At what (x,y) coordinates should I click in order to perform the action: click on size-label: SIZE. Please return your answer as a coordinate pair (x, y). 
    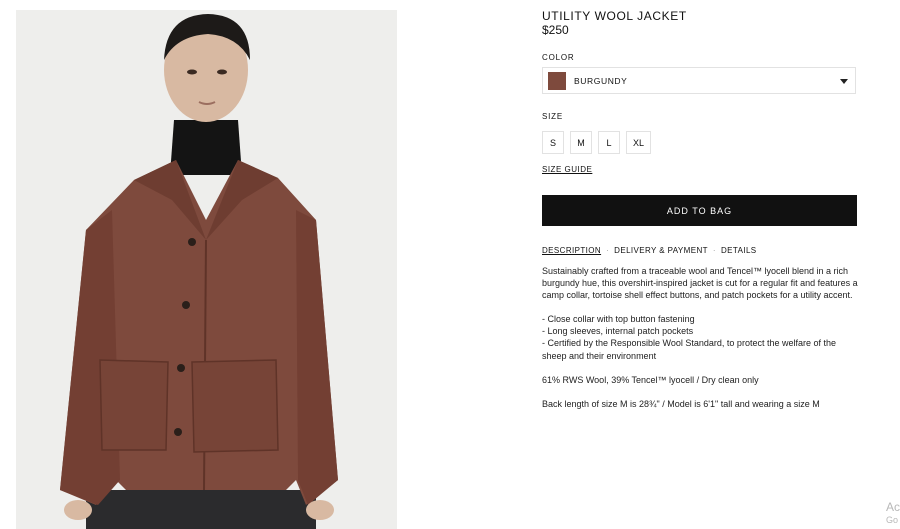
    Looking at the image, I should click on (552, 116).